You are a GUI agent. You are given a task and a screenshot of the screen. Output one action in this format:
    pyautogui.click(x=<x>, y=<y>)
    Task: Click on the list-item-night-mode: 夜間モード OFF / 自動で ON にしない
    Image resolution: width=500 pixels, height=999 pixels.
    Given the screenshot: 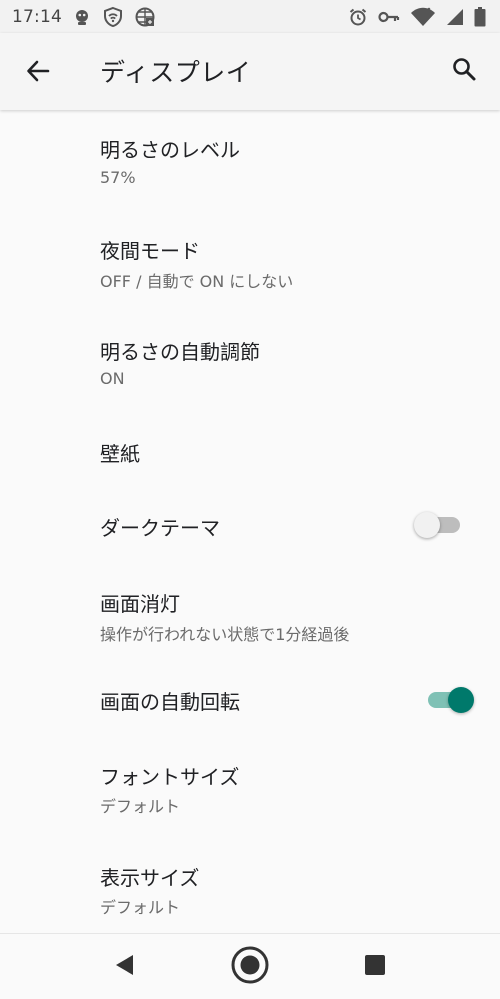 What is the action you would take?
    pyautogui.click(x=250, y=260)
    